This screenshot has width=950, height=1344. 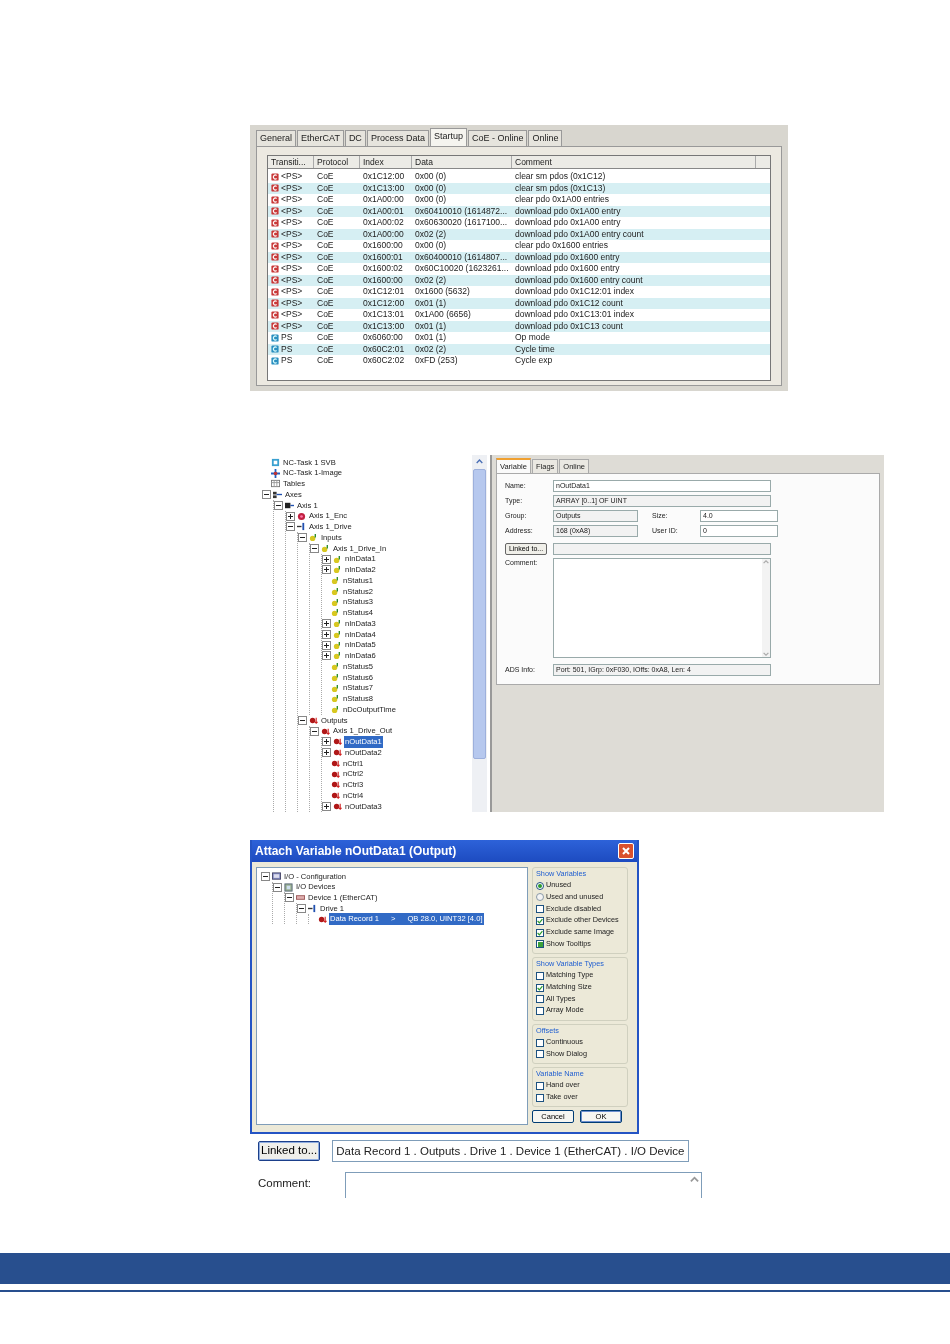 What do you see at coordinates (355, 138) in the screenshot?
I see `tab: DC` at bounding box center [355, 138].